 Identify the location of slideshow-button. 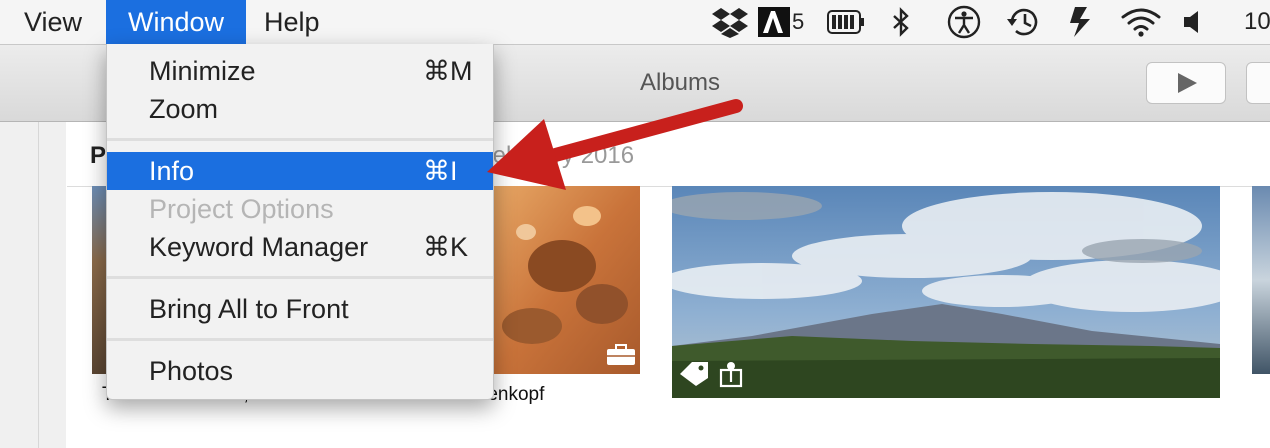
(1186, 83).